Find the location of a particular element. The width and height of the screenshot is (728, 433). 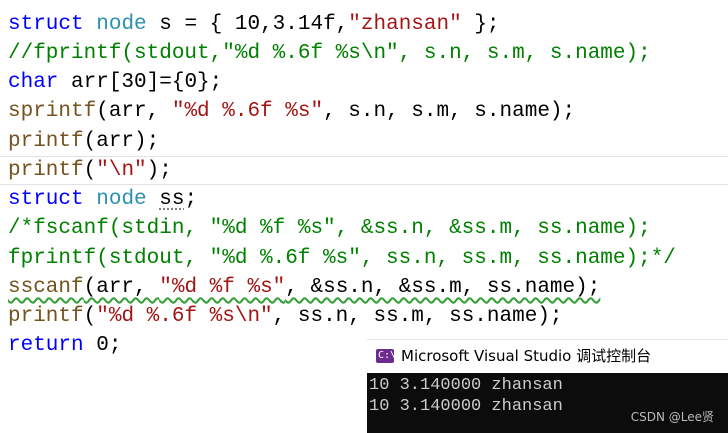

string-literal: "%d %.6f %s" is located at coordinates (247, 111).